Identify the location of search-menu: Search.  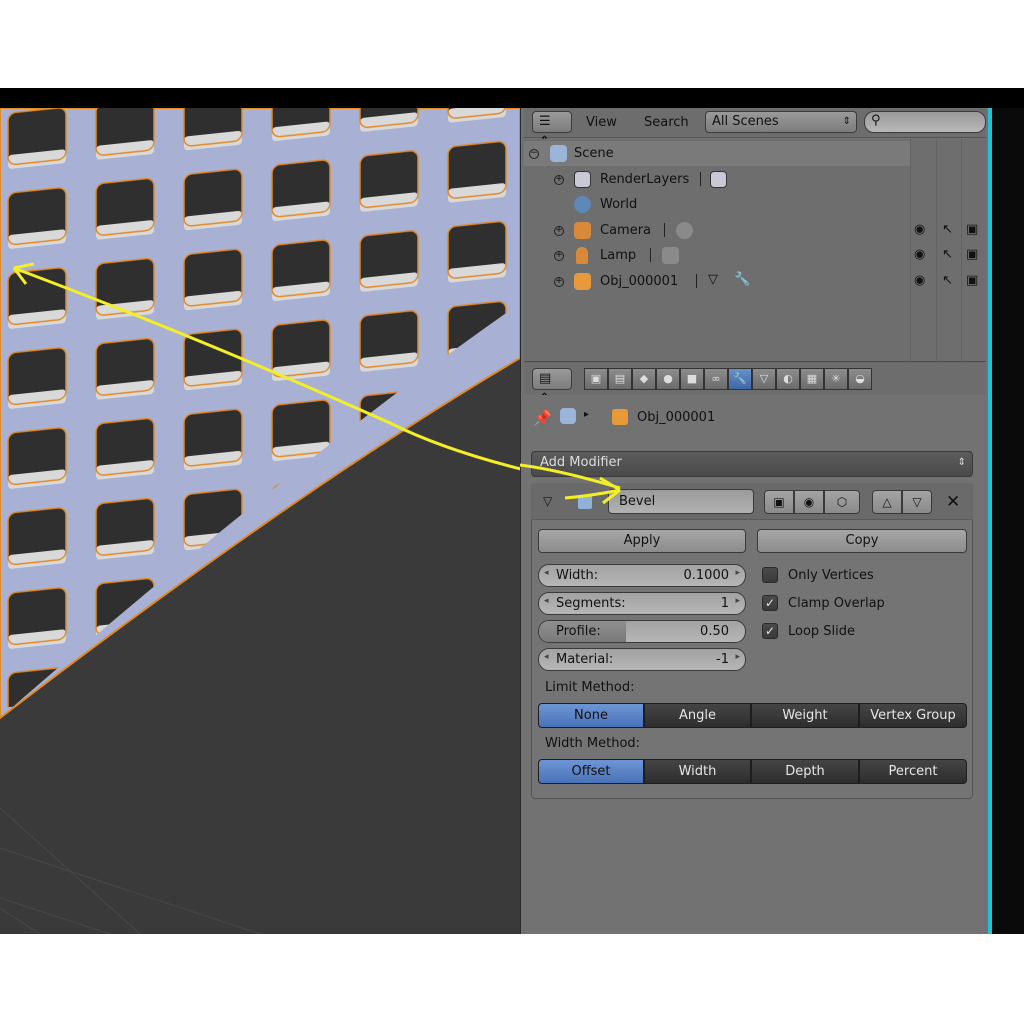
(666, 122).